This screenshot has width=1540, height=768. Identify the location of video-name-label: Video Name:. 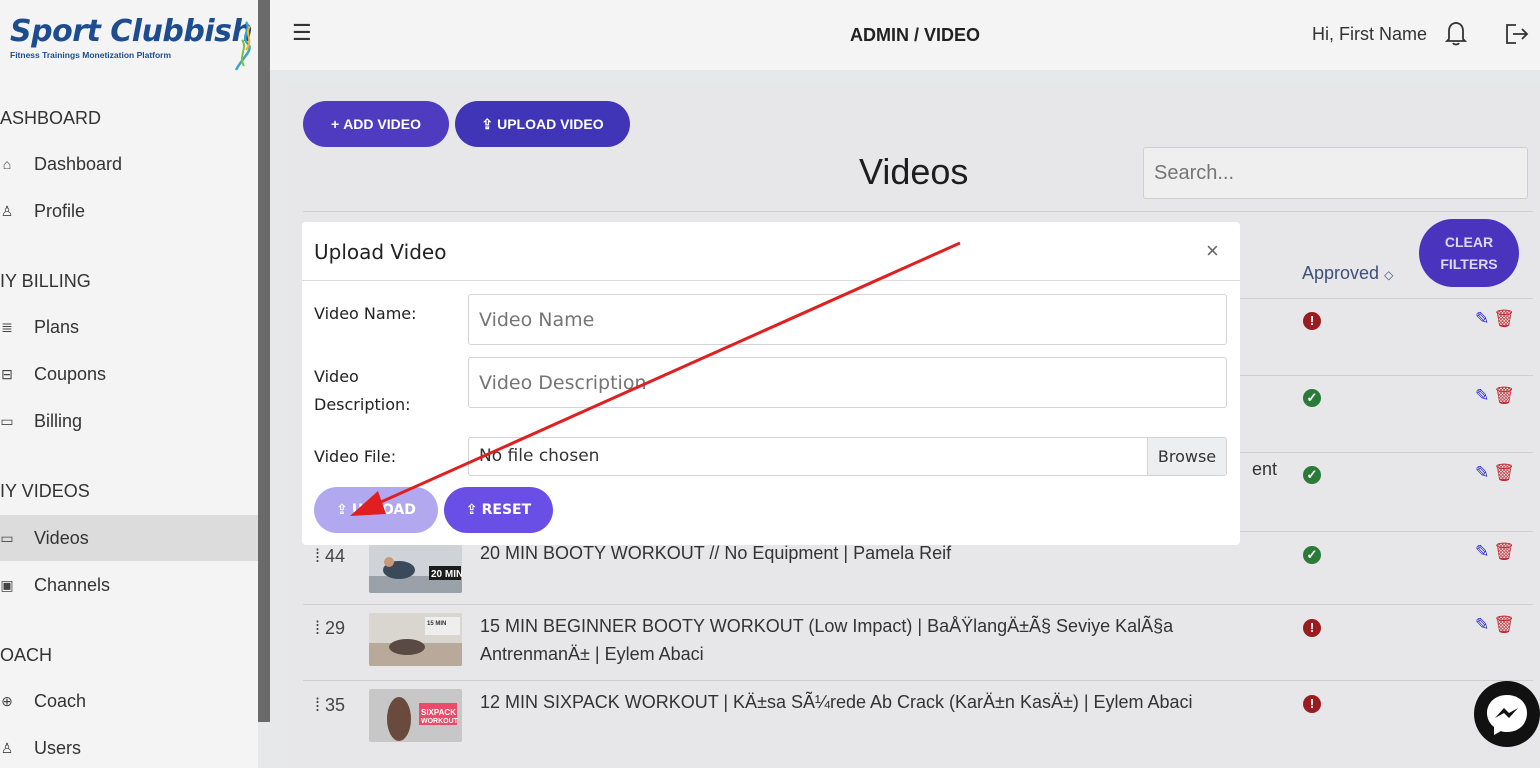
(365, 313).